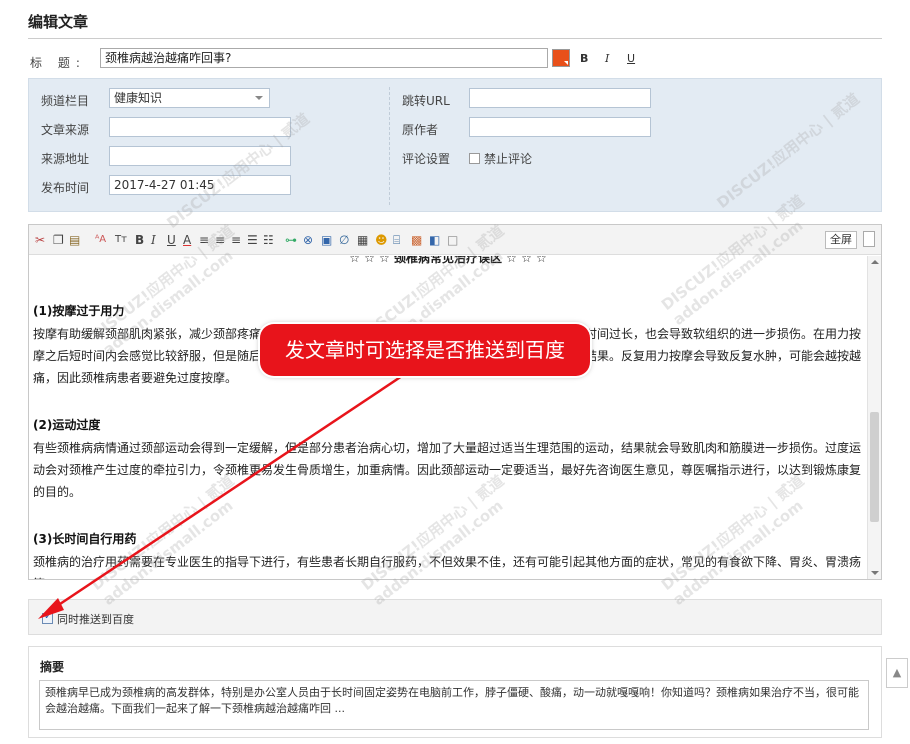 The height and width of the screenshot is (744, 910). What do you see at coordinates (100, 240) in the screenshot?
I see `font-family-icon: ᴬA` at bounding box center [100, 240].